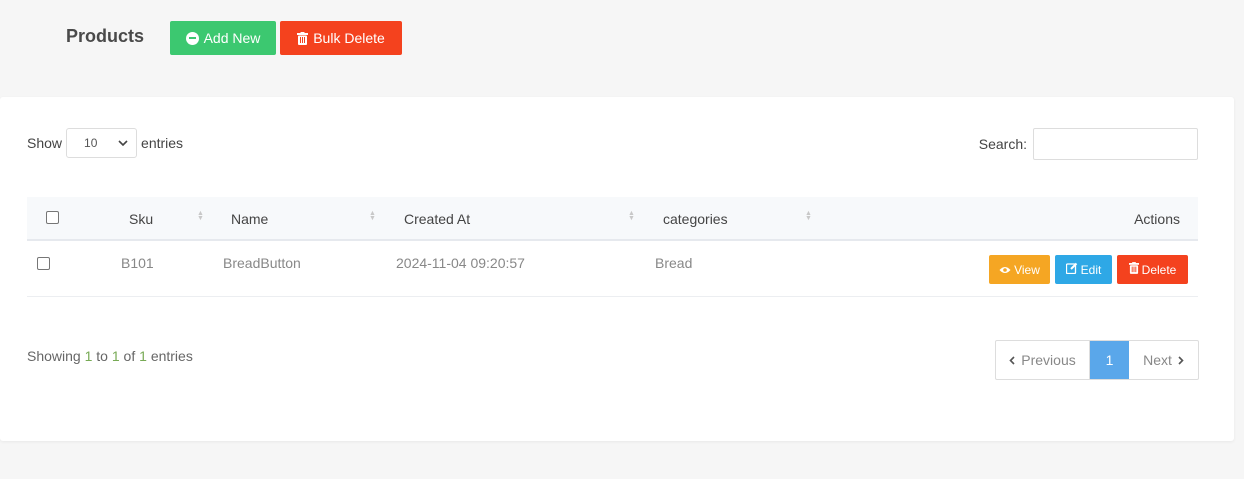 This screenshot has height=479, width=1244. Describe the element at coordinates (249, 219) in the screenshot. I see `column-header-name: Name` at that location.